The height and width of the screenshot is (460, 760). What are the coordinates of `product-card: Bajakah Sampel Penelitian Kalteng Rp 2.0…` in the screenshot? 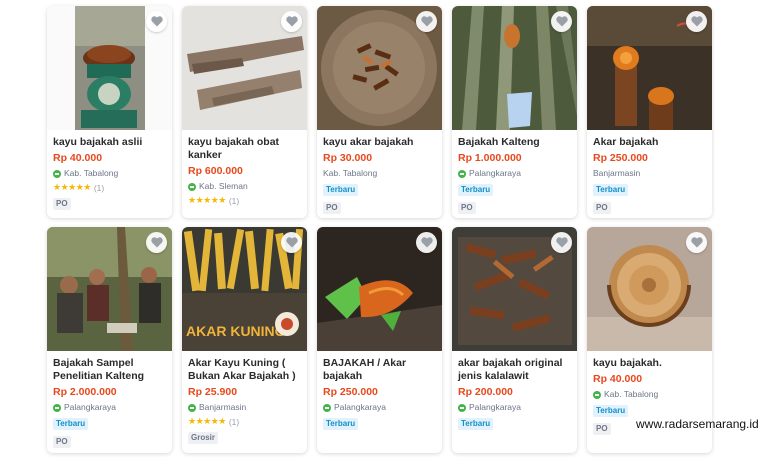 It's located at (109, 340).